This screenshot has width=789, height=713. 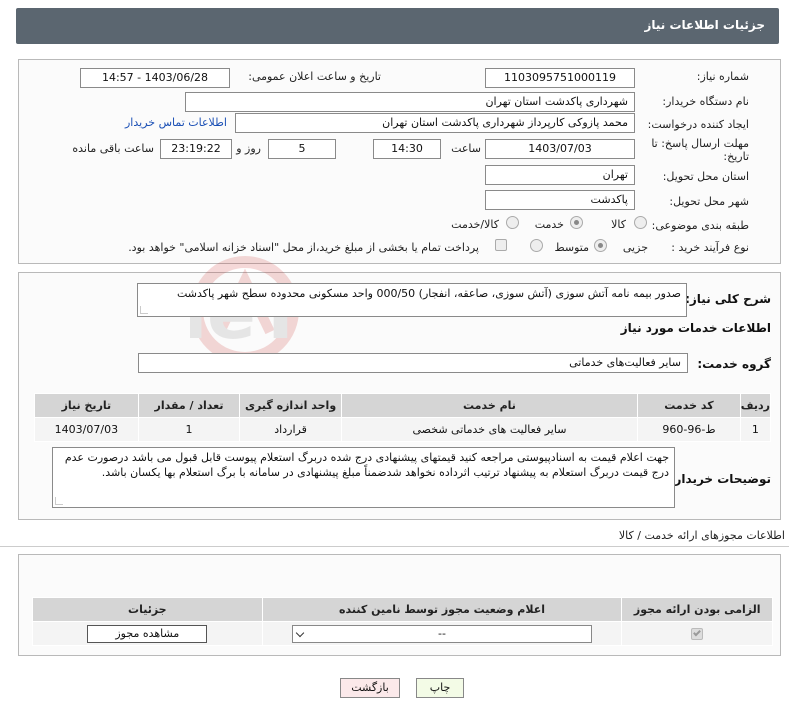 I want to click on requester-label: ایجاد کننده درخواست:, so click(x=698, y=124).